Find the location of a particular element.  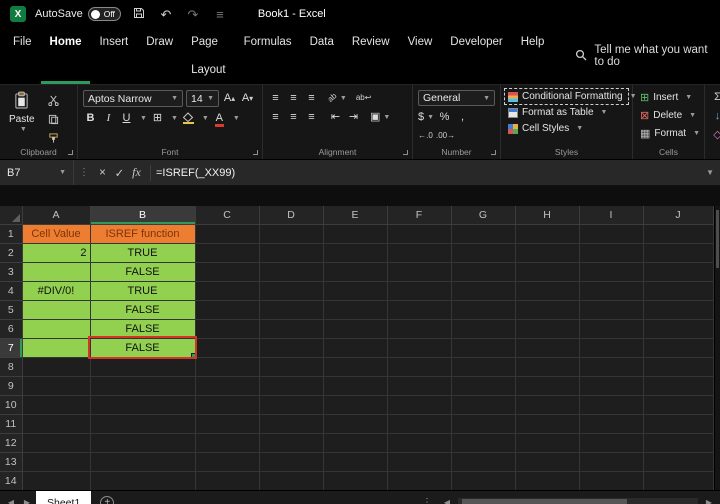

cell-C3 is located at coordinates (227, 272).